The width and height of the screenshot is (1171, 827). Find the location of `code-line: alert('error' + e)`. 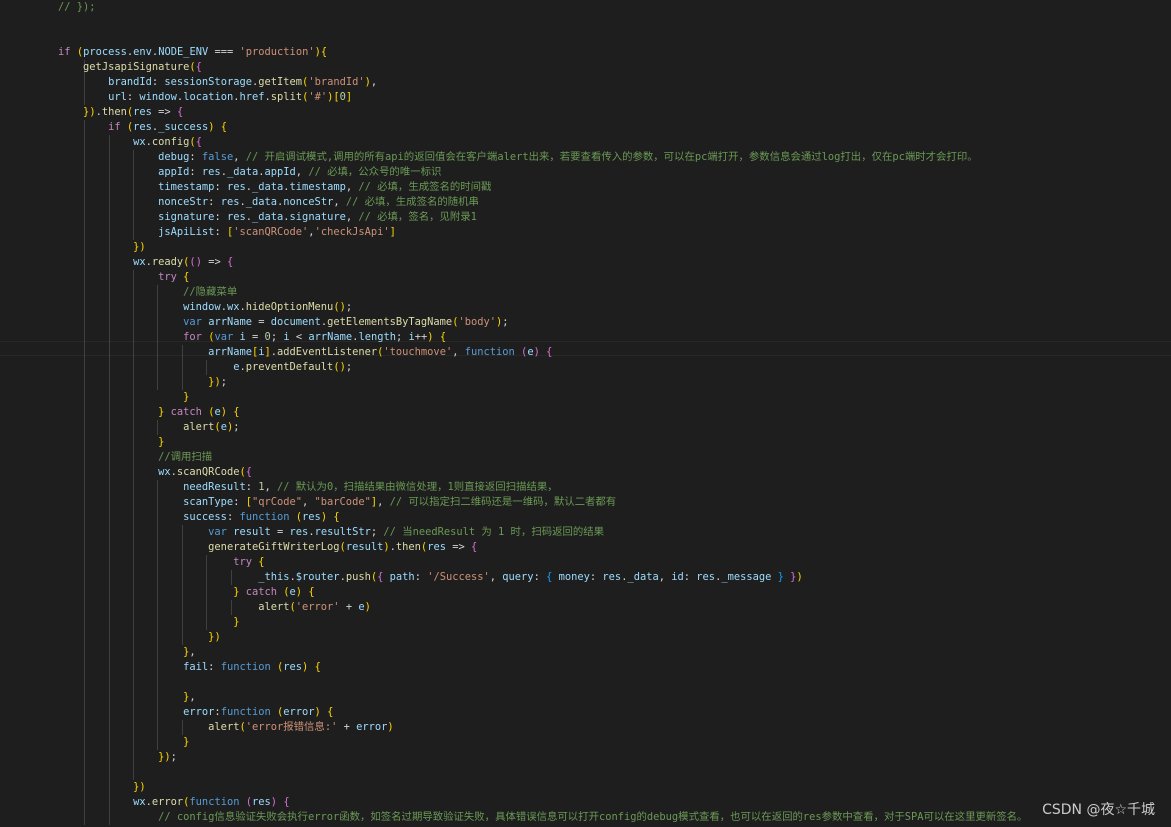

code-line: alert('error' + e) is located at coordinates (202, 607).